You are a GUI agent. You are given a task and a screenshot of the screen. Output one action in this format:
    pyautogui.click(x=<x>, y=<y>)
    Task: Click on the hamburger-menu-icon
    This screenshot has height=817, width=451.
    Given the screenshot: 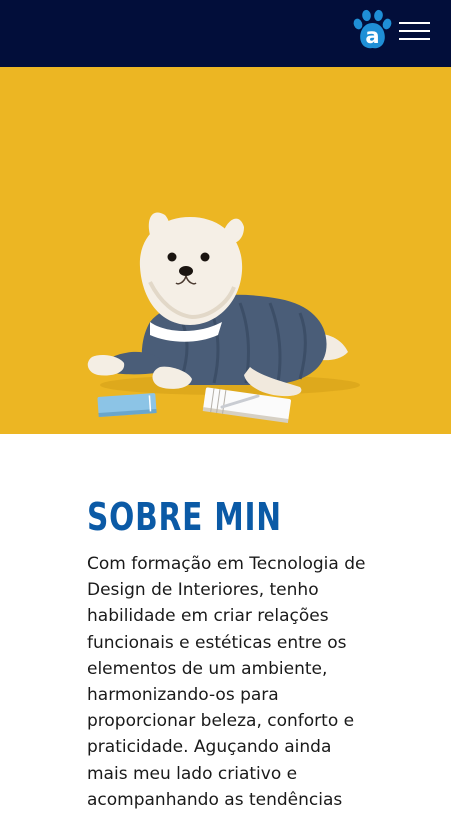 What is the action you would take?
    pyautogui.click(x=414, y=31)
    